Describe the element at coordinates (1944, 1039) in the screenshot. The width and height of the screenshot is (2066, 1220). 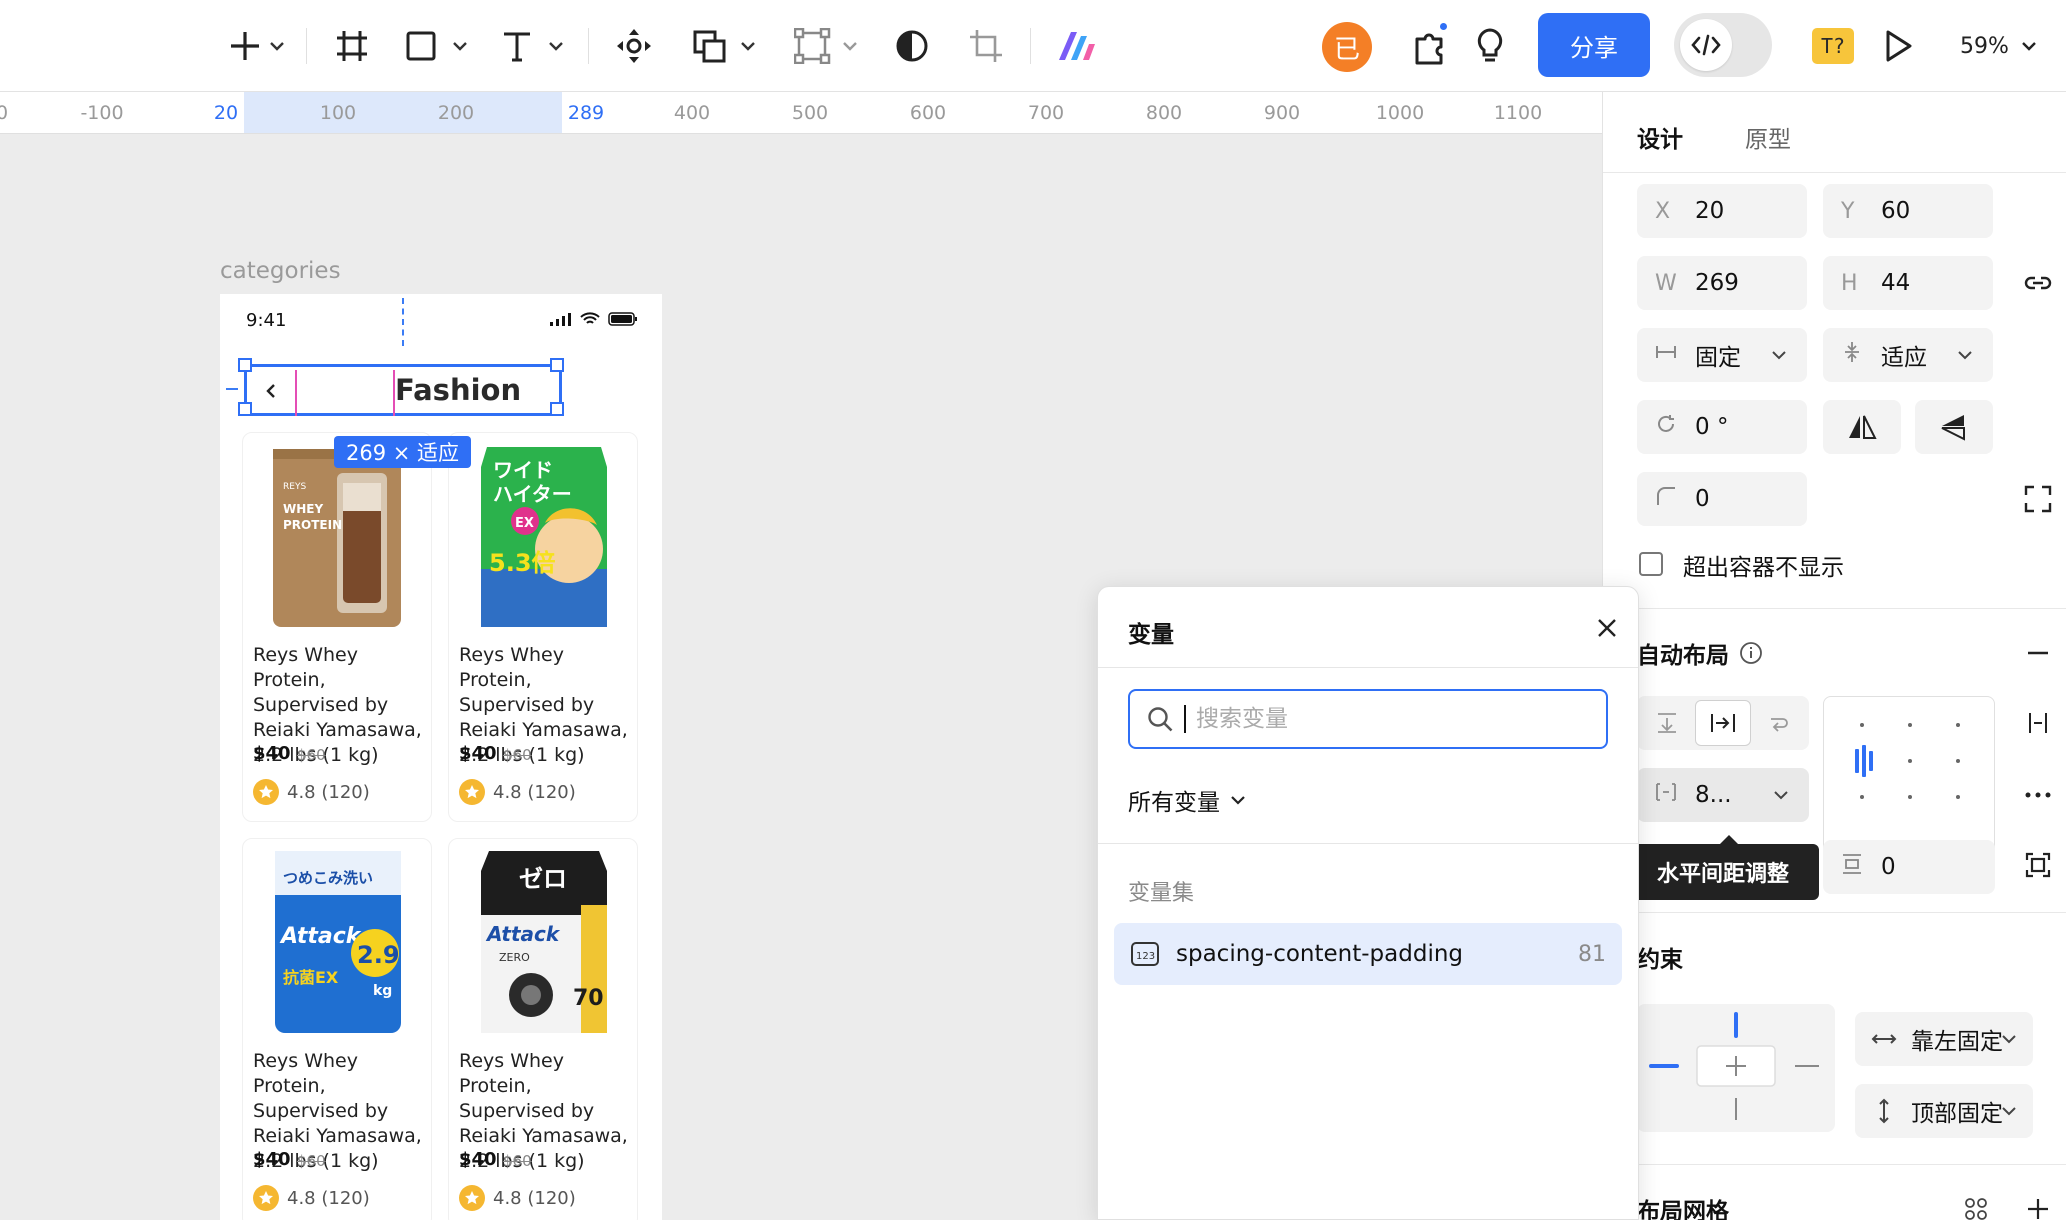
I see `horizontal-constraint-dropdown: 靠左固定` at that location.